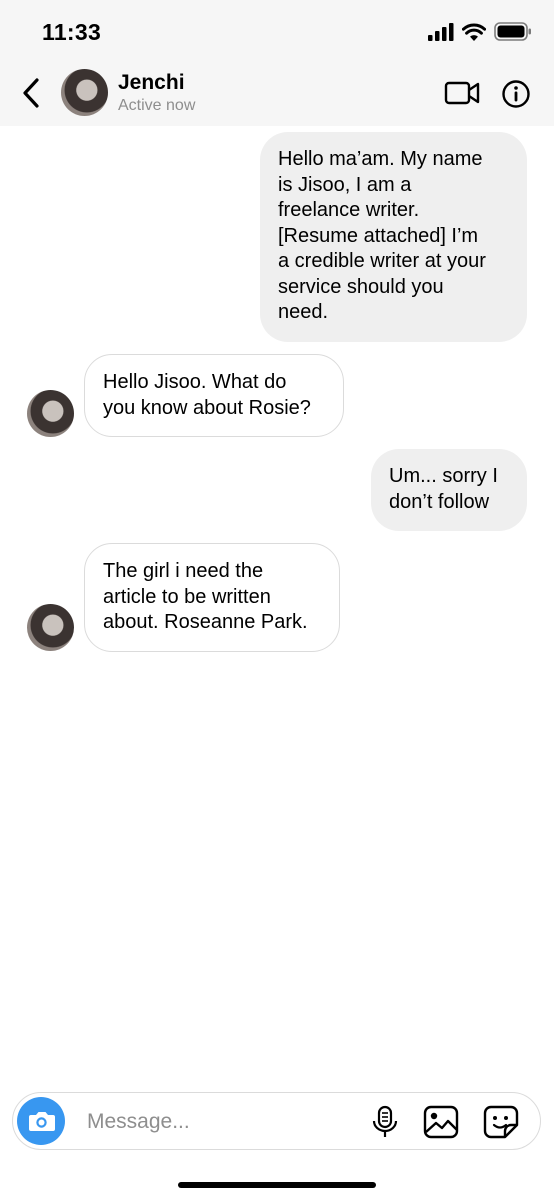 The width and height of the screenshot is (554, 1200). What do you see at coordinates (474, 32) in the screenshot?
I see `wifi-icon` at bounding box center [474, 32].